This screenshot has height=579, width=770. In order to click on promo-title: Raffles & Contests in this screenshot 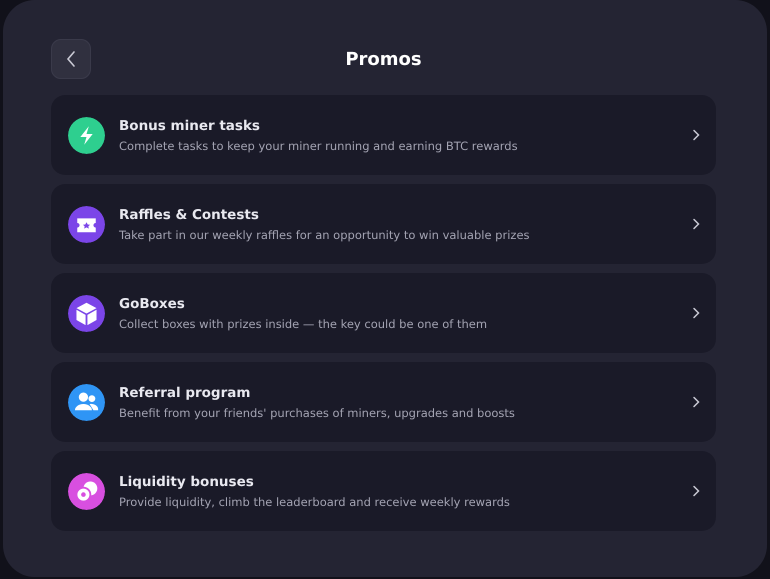, I will do `click(189, 214)`.